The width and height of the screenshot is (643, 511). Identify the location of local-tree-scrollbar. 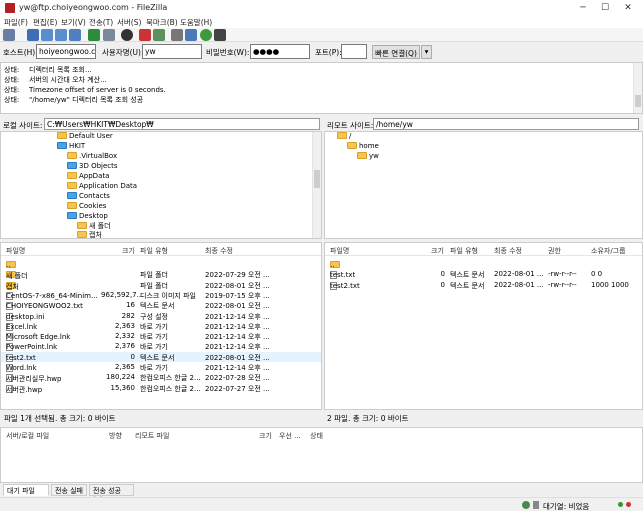
(316, 185).